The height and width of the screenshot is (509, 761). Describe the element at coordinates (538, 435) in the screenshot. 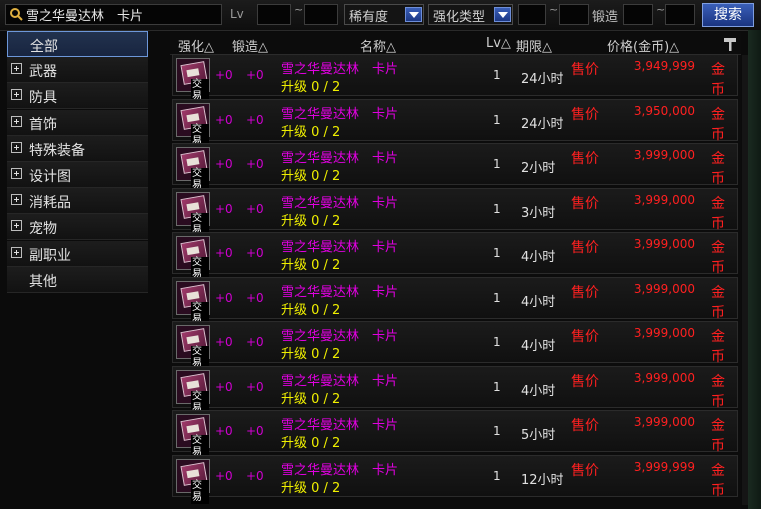

I see `period-value: 5小时` at that location.